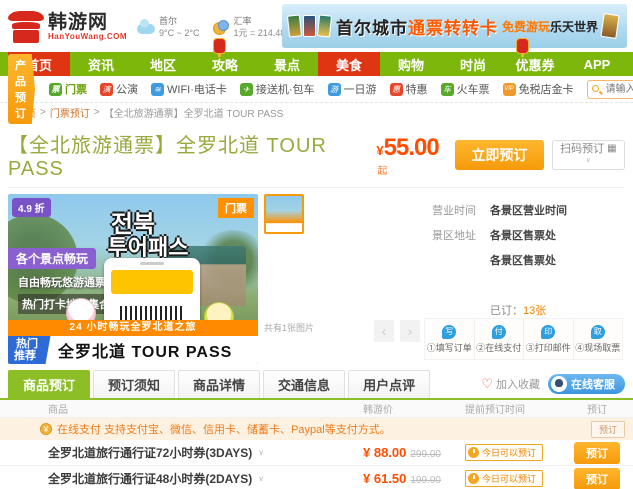 This screenshot has width=633, height=489. I want to click on tab-details: 商品详情, so click(219, 384).